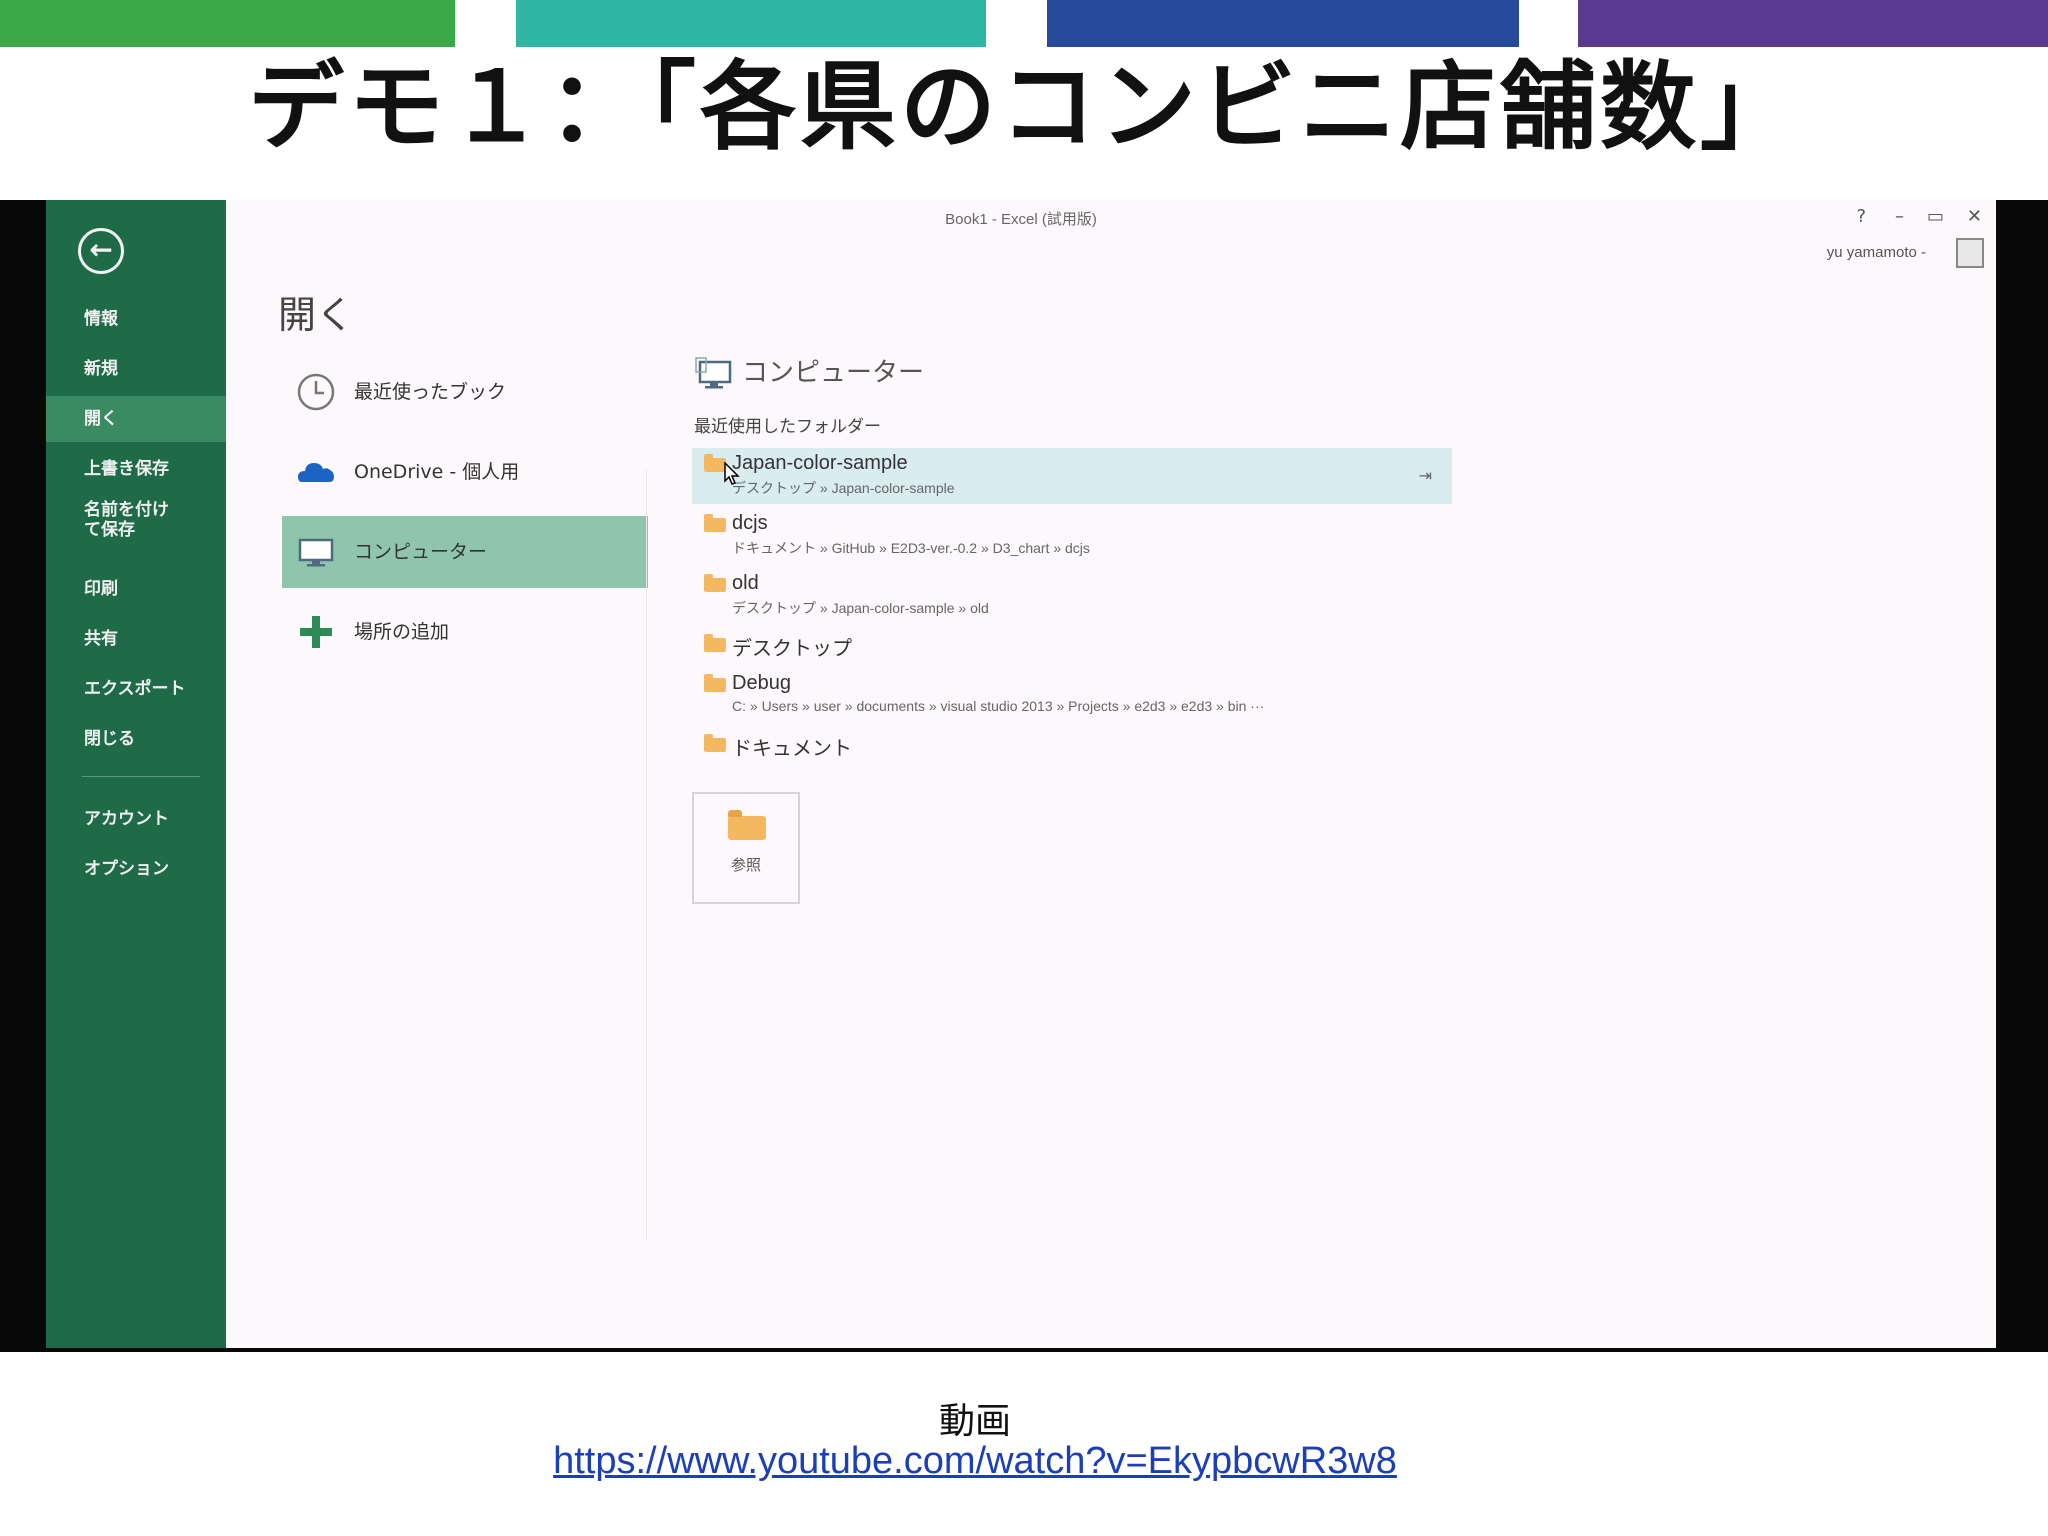 This screenshot has width=2048, height=1536. What do you see at coordinates (745, 865) in the screenshot?
I see `browse-label: 参照` at bounding box center [745, 865].